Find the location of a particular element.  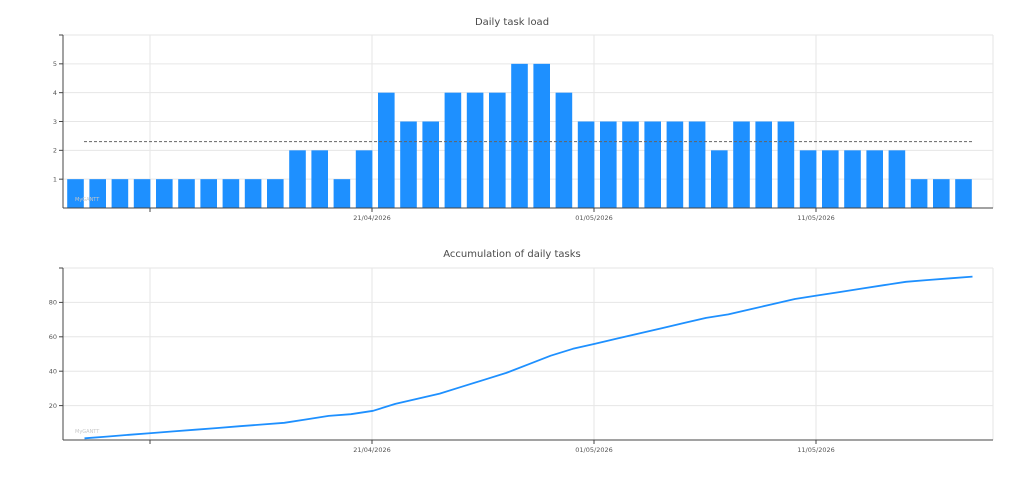

y-axis-ticks: 1 2 3 4 5 is located at coordinates (58, 108).